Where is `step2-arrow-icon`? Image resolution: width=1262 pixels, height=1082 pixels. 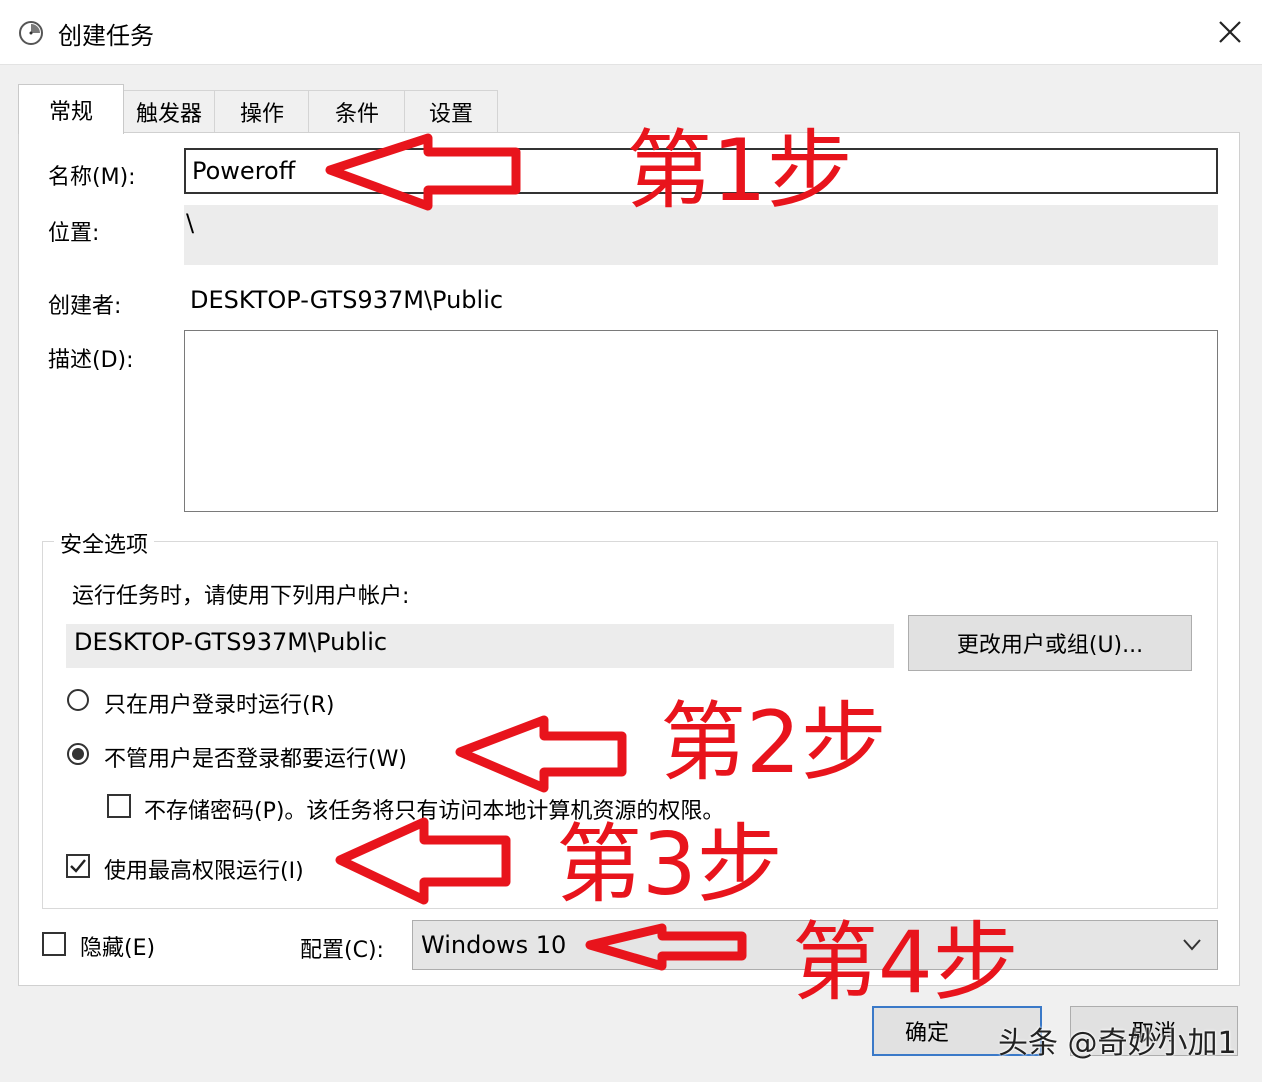
step2-arrow-icon is located at coordinates (541, 754).